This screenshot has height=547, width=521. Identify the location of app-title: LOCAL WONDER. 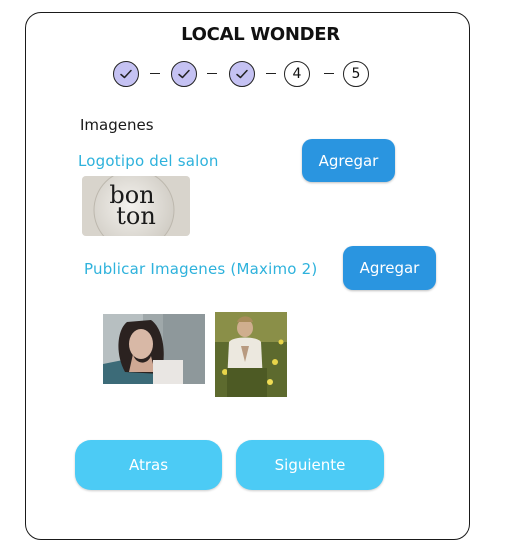
(260, 34).